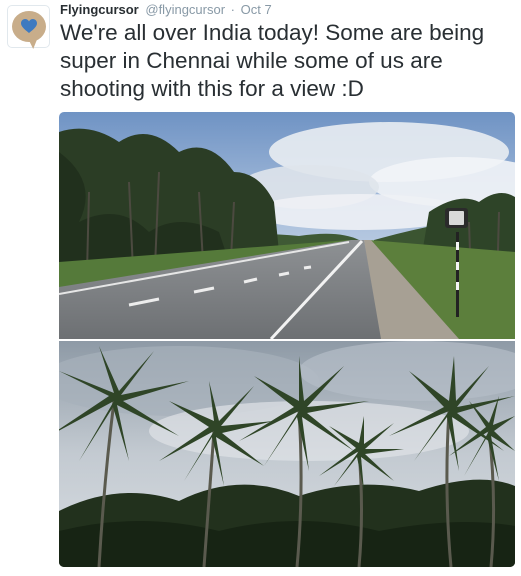  What do you see at coordinates (256, 9) in the screenshot?
I see `tweet-timestamp: Oct 7` at bounding box center [256, 9].